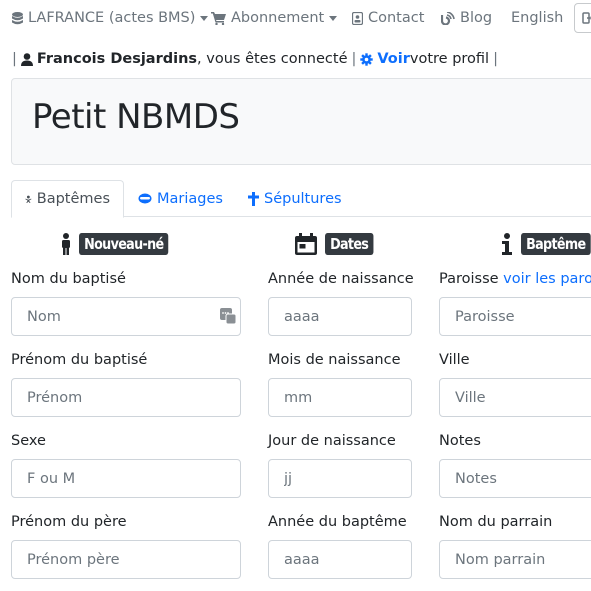 This screenshot has height=591, width=591. I want to click on label-ville: Ville, so click(454, 360).